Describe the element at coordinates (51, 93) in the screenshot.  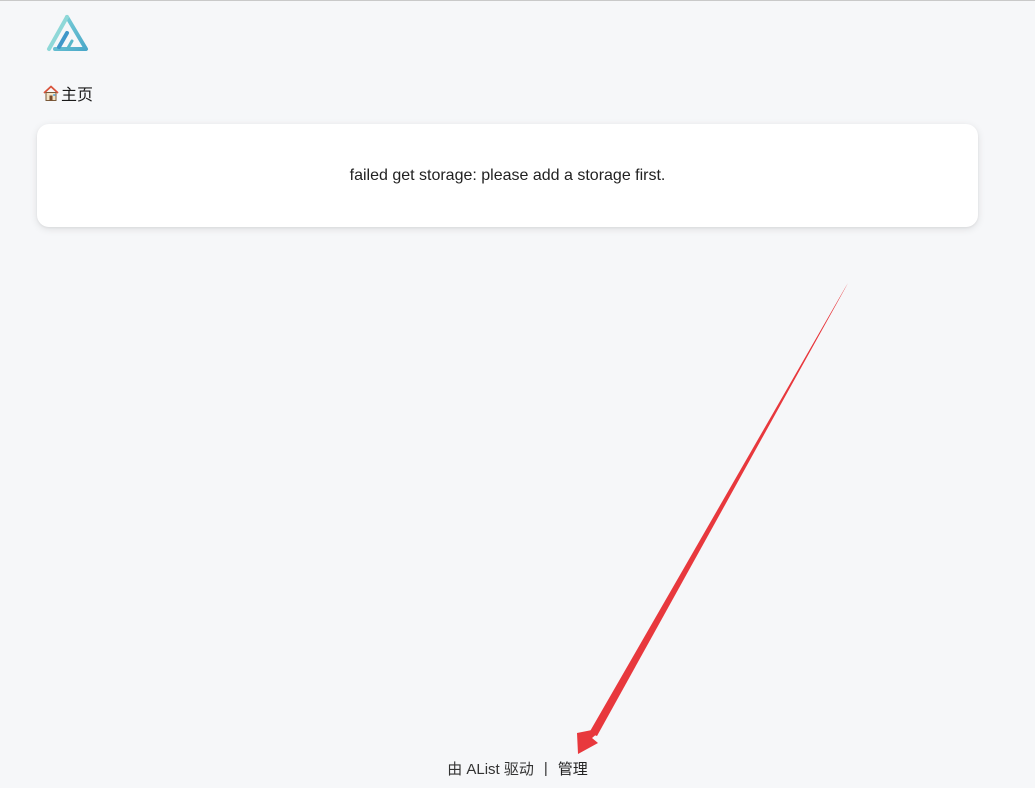
I see `home-icon` at that location.